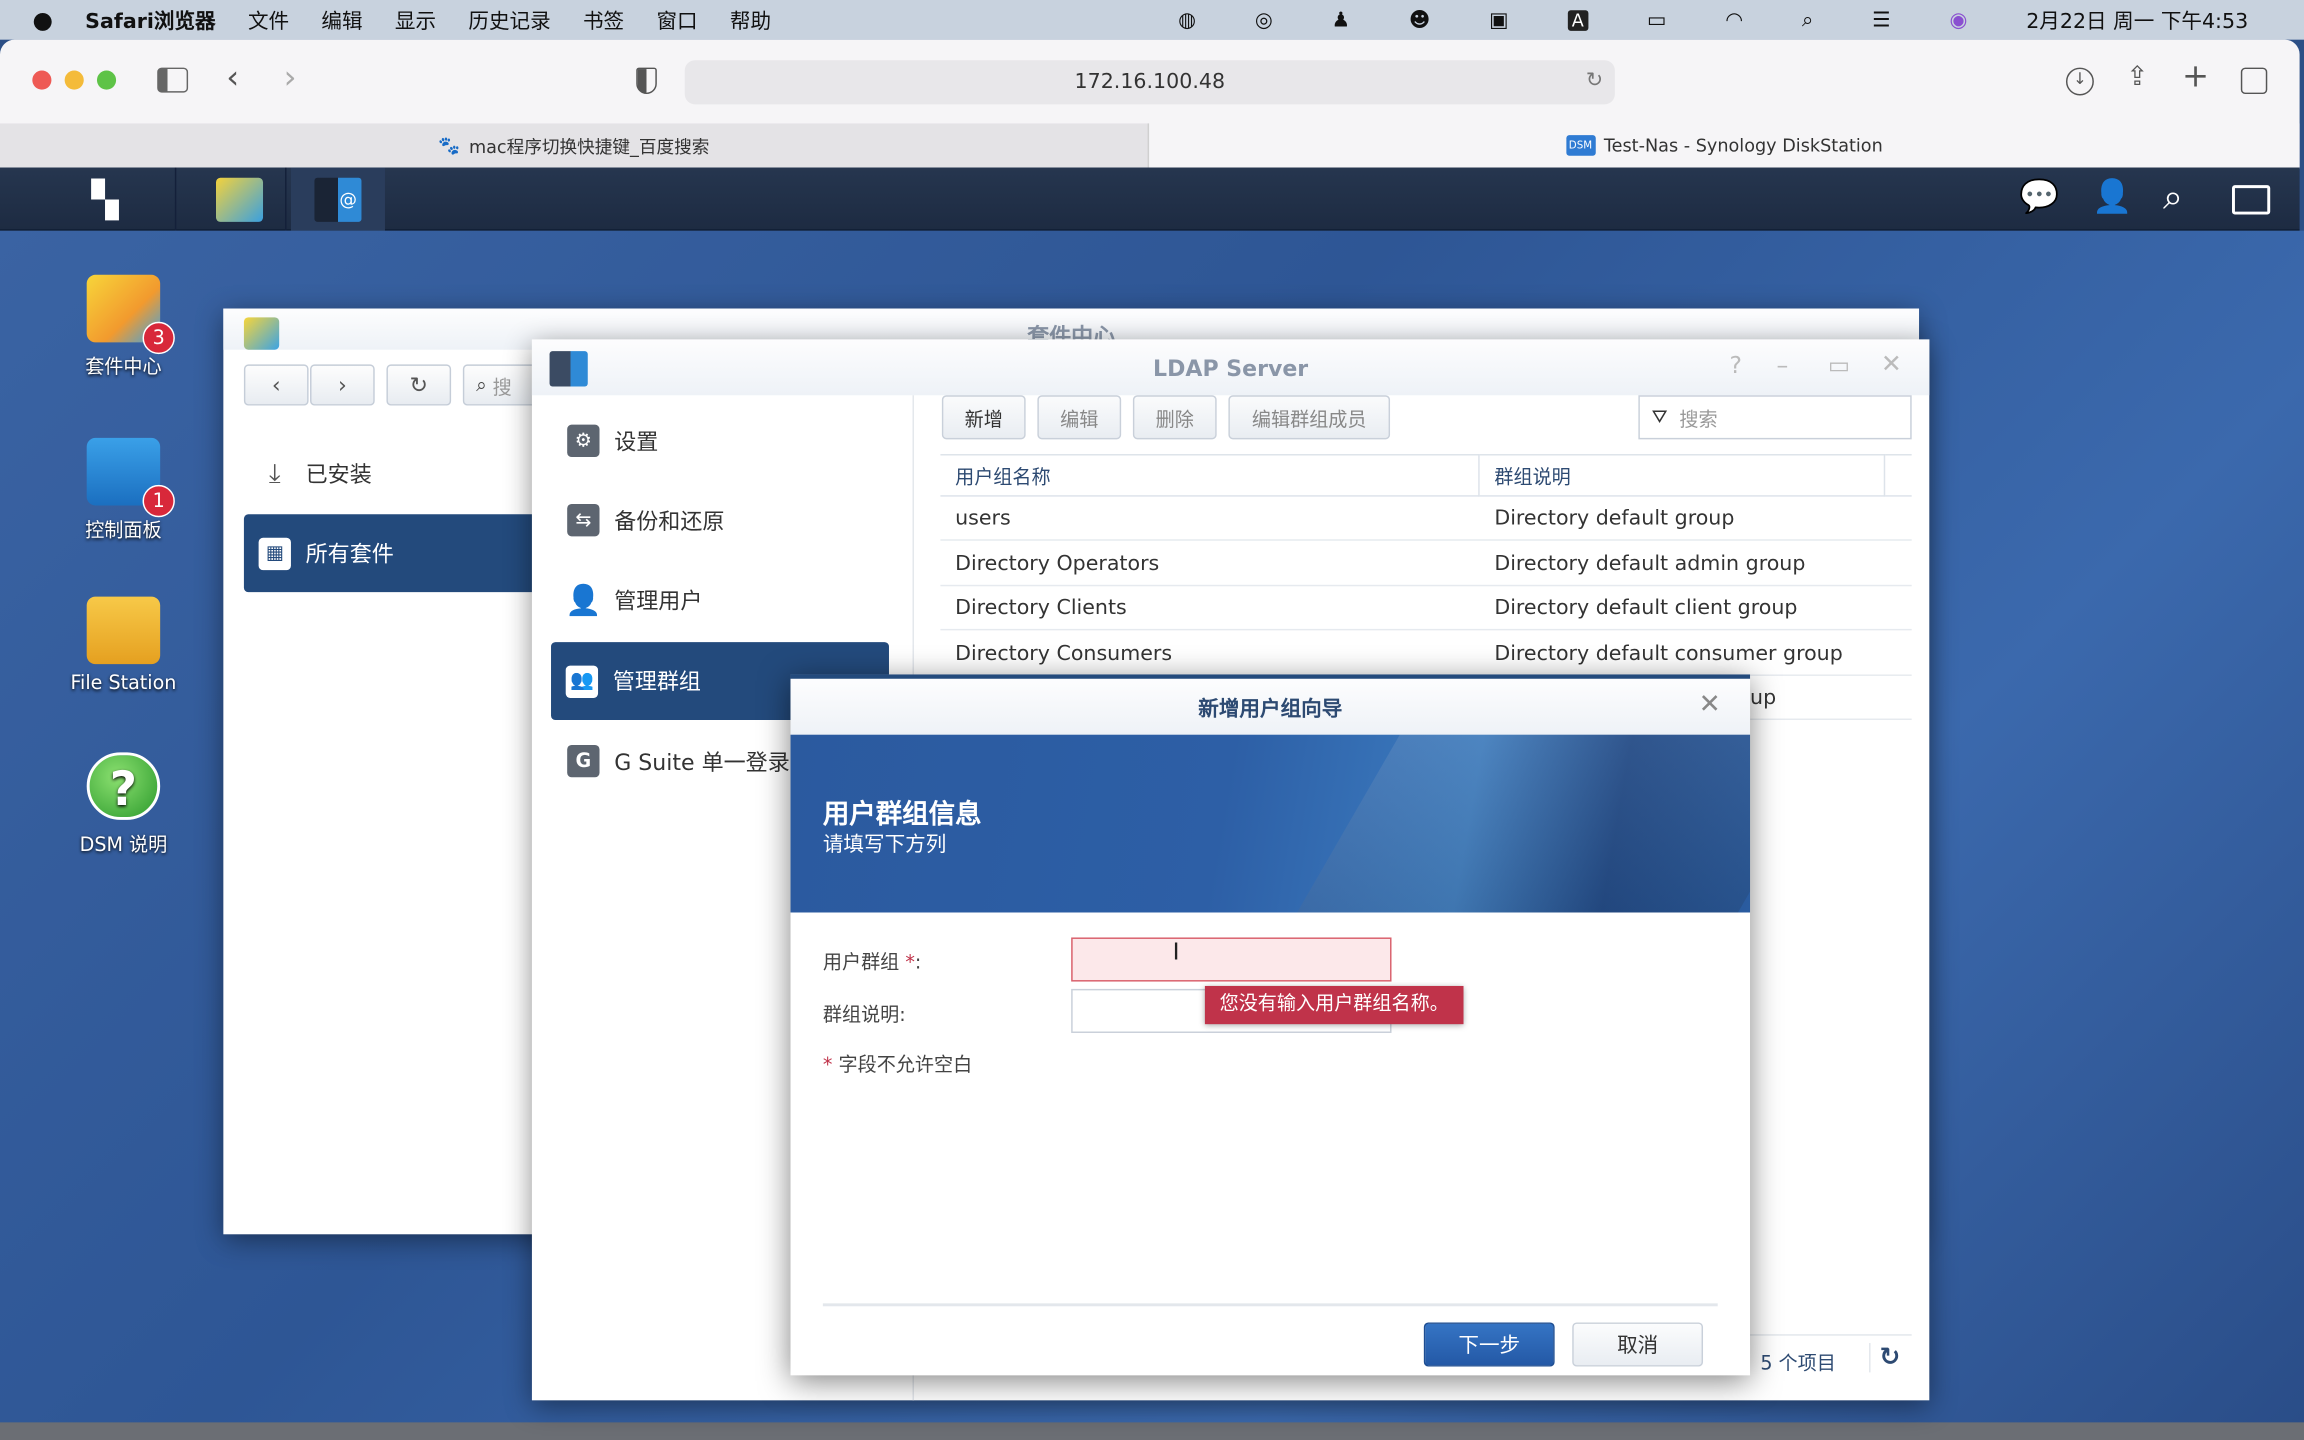 The height and width of the screenshot is (1440, 2304). I want to click on battery-icon: ▭, so click(1656, 20).